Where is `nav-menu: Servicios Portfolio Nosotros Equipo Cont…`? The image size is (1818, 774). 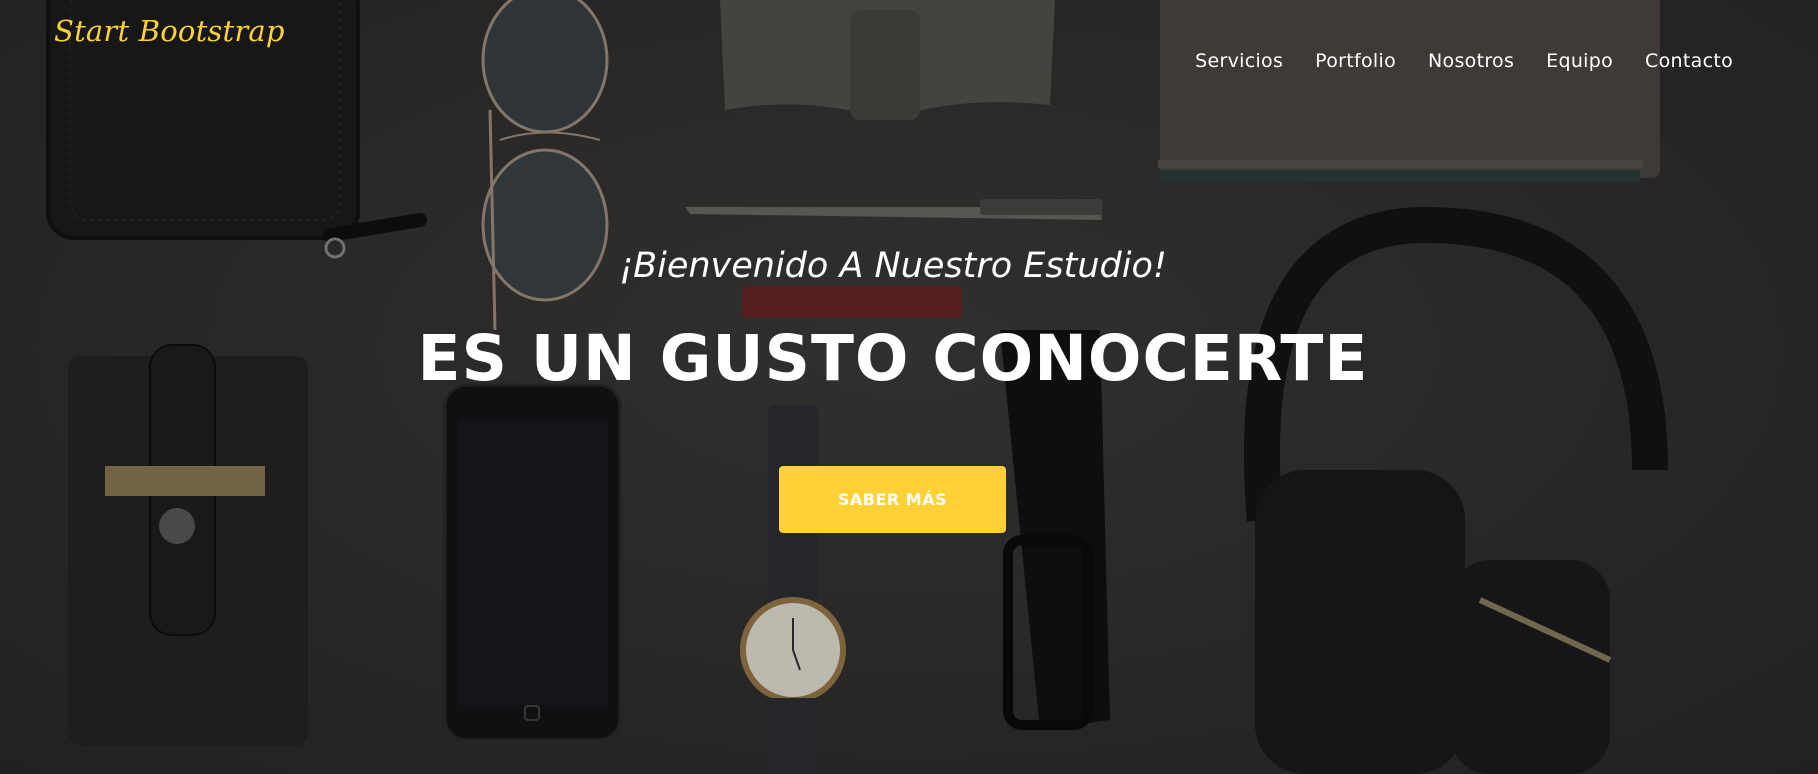 nav-menu: Servicios Portfolio Nosotros Equipo Cont… is located at coordinates (1464, 61).